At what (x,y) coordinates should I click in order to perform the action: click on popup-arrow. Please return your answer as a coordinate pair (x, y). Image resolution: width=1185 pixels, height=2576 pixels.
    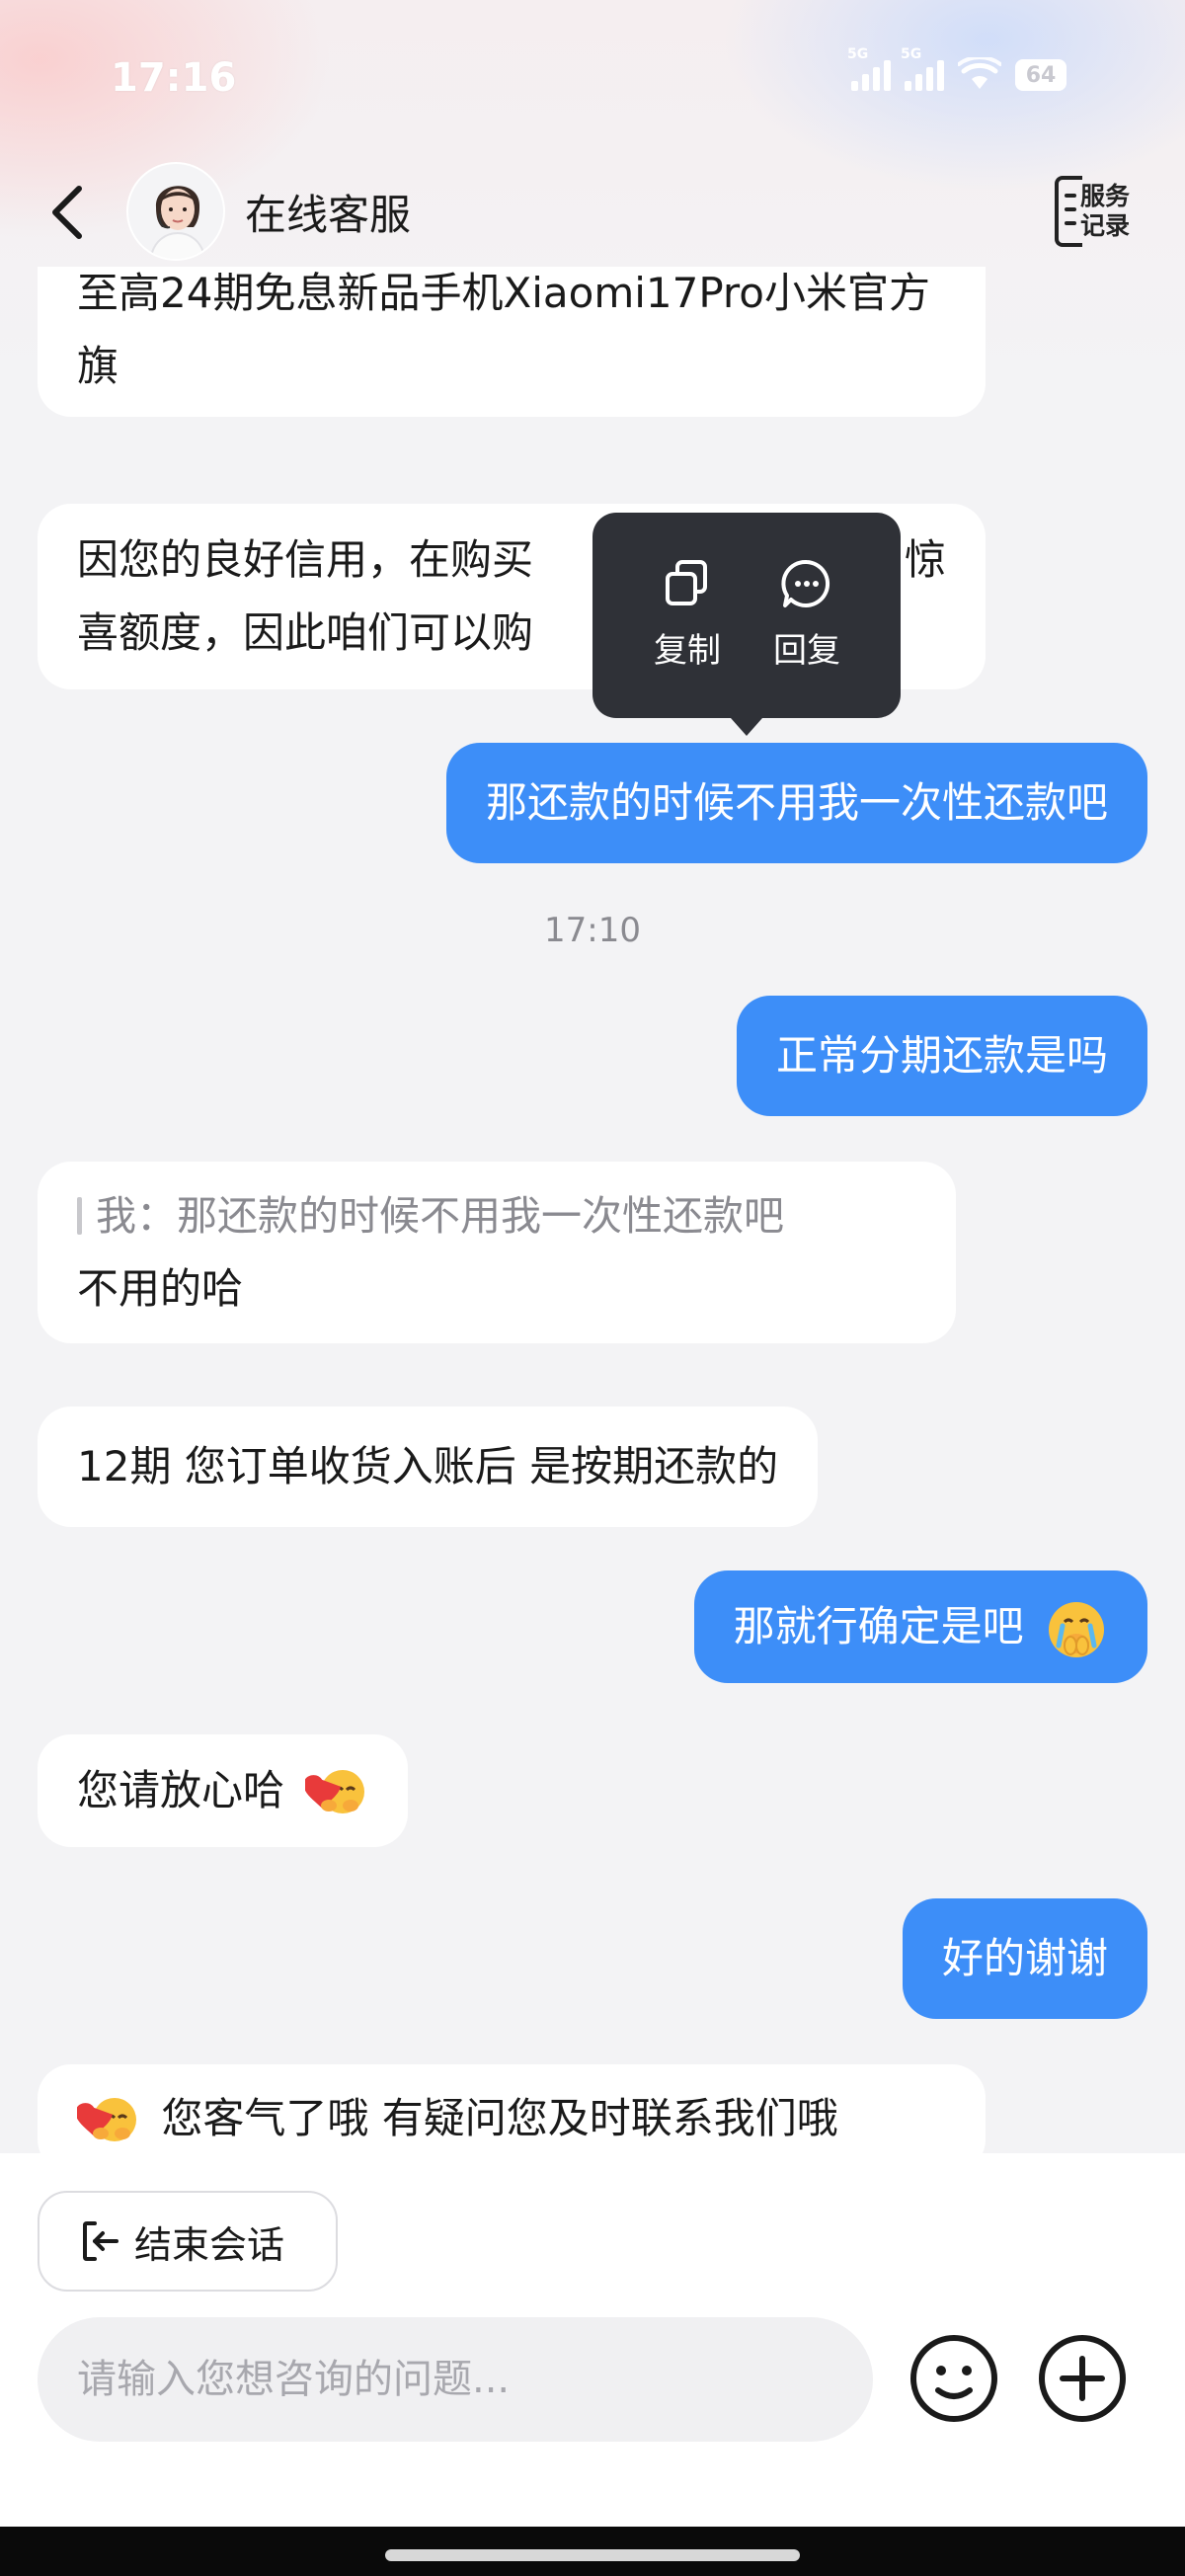
    Looking at the image, I should click on (747, 727).